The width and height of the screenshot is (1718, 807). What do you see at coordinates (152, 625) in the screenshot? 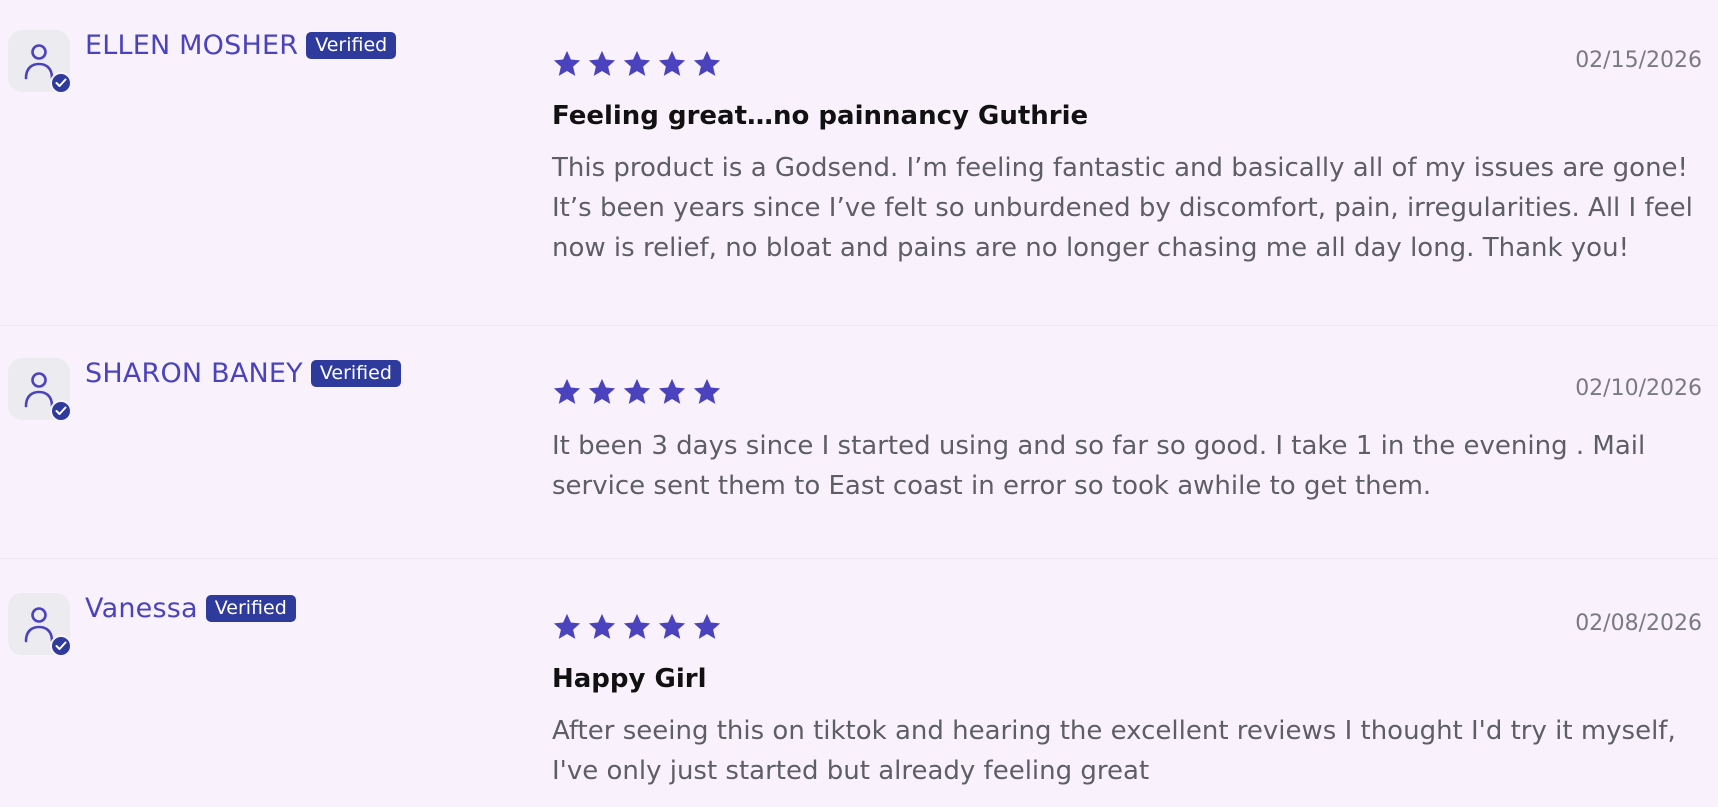
I see `review-author: Vanessa Verified` at bounding box center [152, 625].